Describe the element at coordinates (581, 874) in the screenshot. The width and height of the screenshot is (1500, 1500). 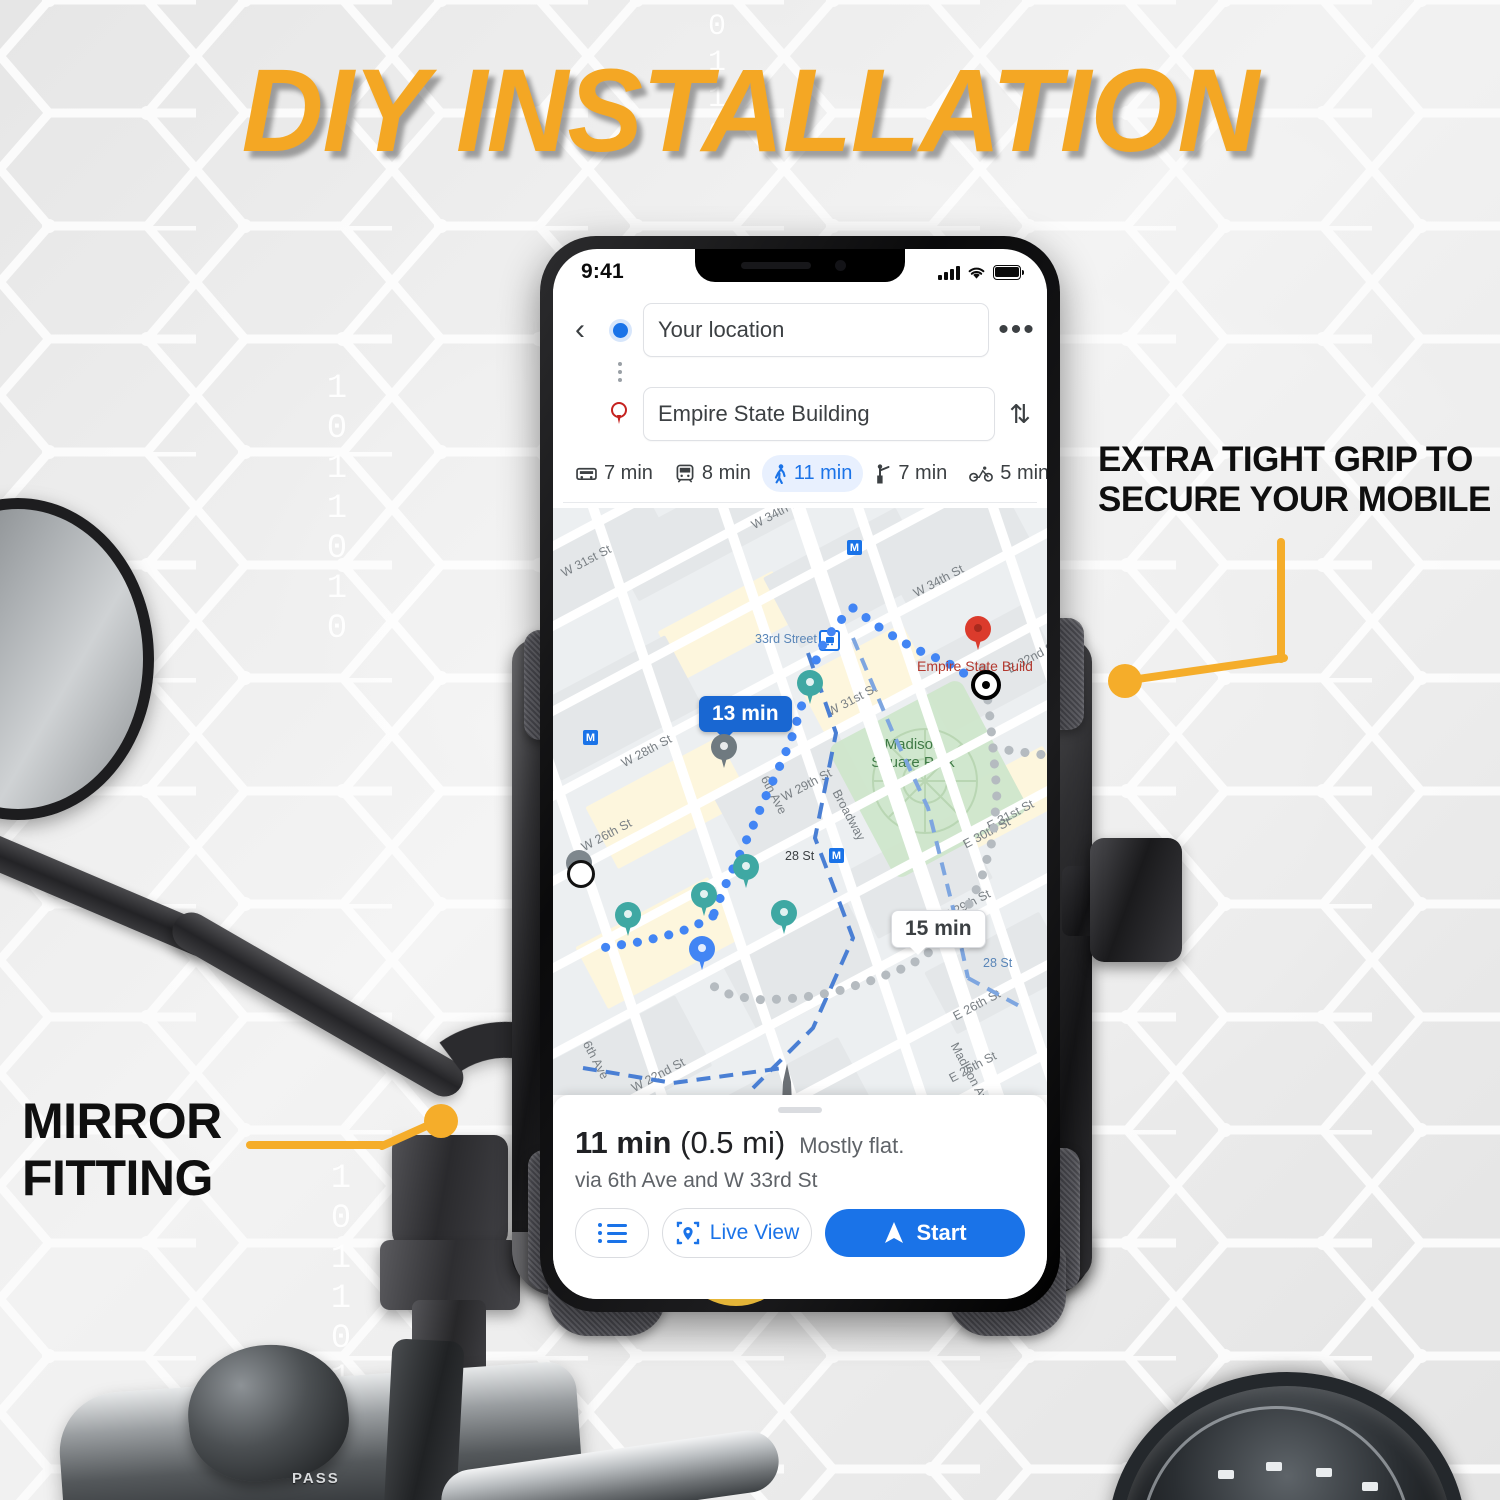
I see `origin-map-marker` at that location.